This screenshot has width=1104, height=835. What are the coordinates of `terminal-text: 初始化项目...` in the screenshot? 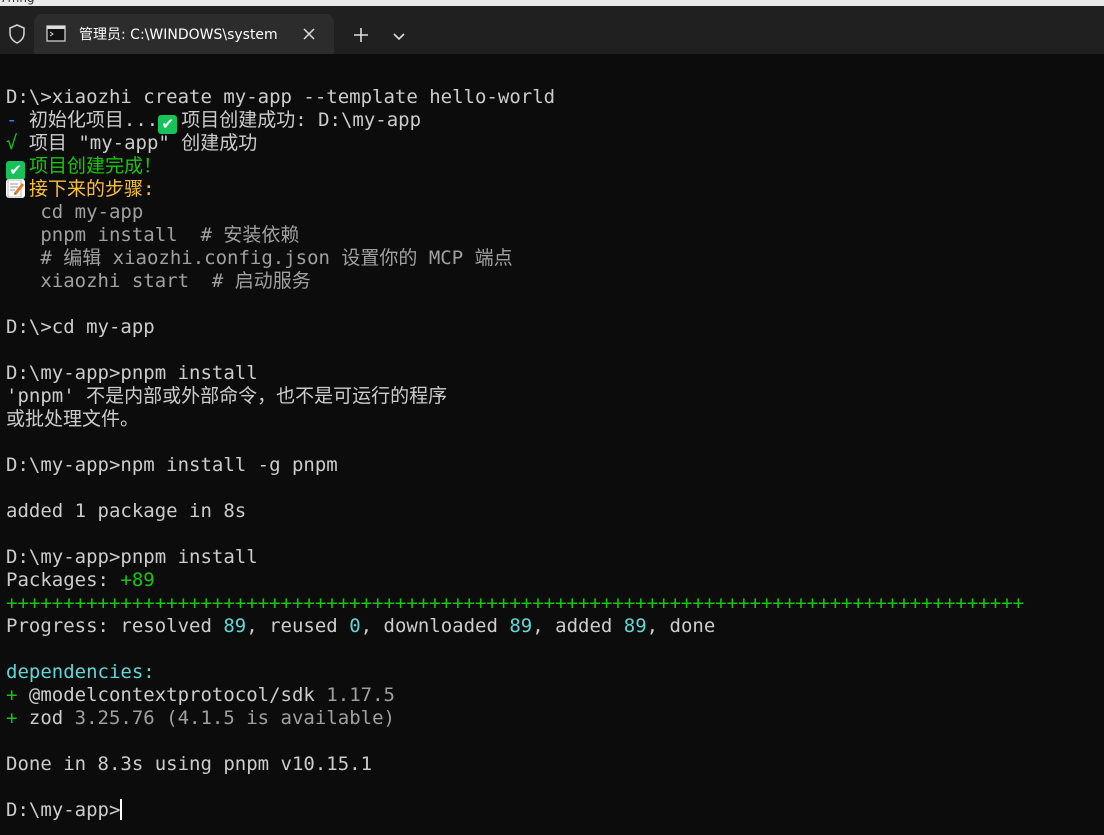 It's located at (93, 120).